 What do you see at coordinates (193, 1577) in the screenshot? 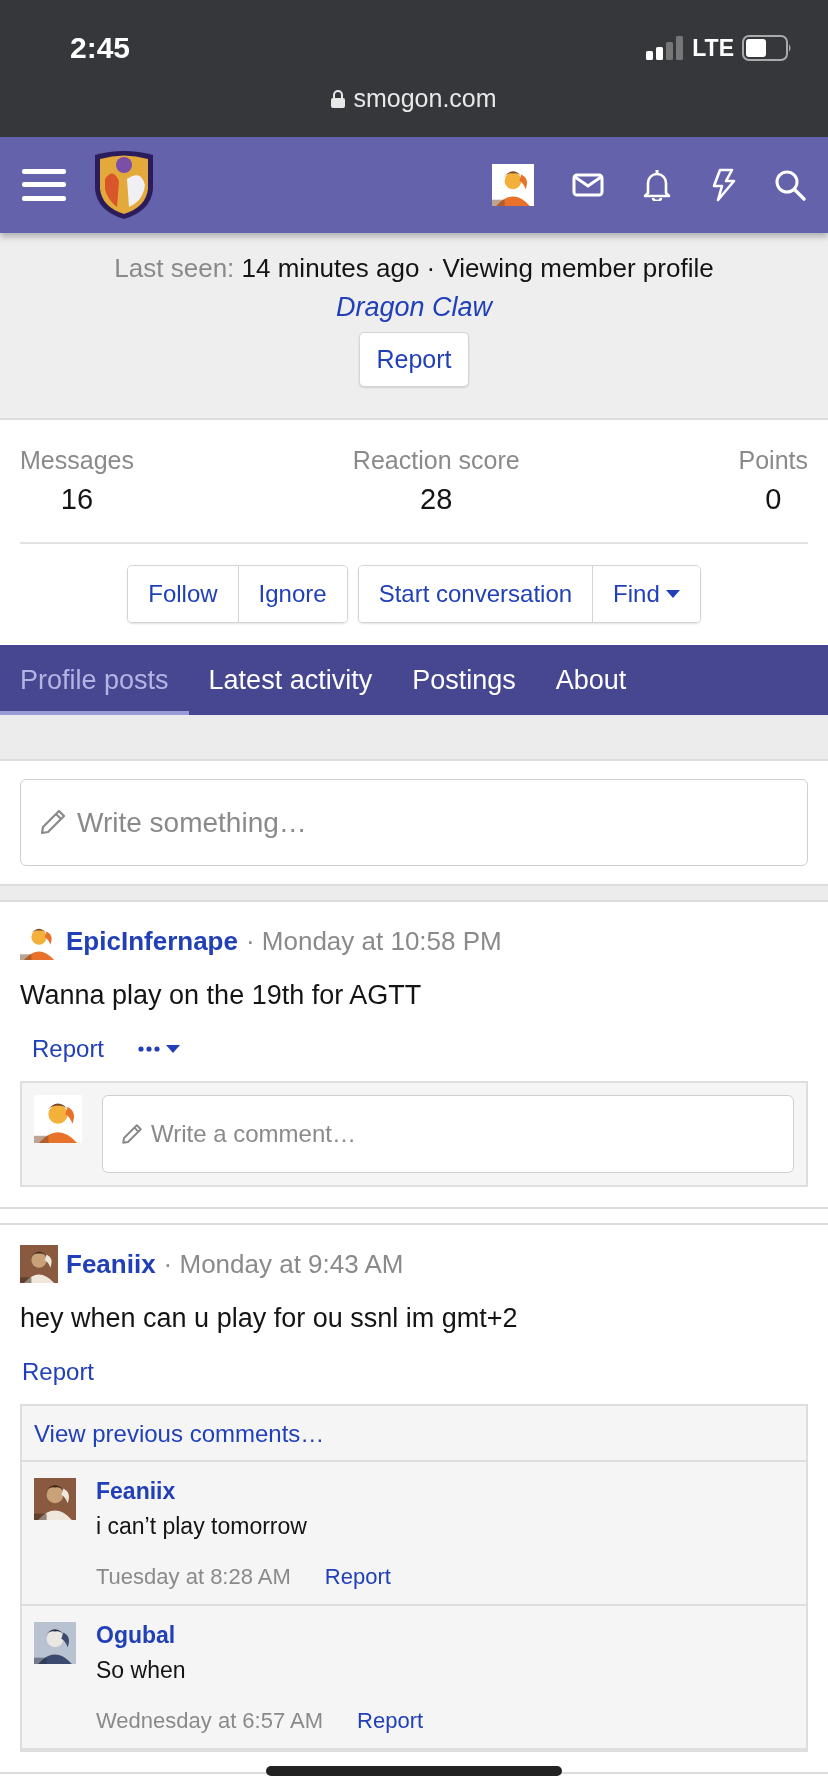
I see `comment-time: Tuesday at 8:28 AM` at bounding box center [193, 1577].